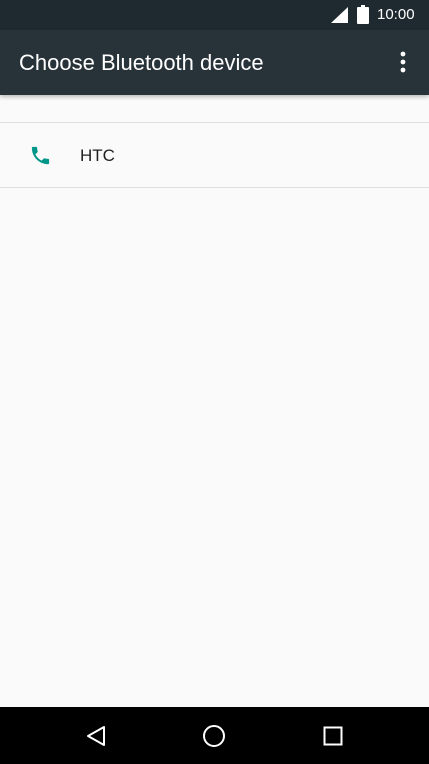  What do you see at coordinates (214, 155) in the screenshot?
I see `device-item-htc: HTC` at bounding box center [214, 155].